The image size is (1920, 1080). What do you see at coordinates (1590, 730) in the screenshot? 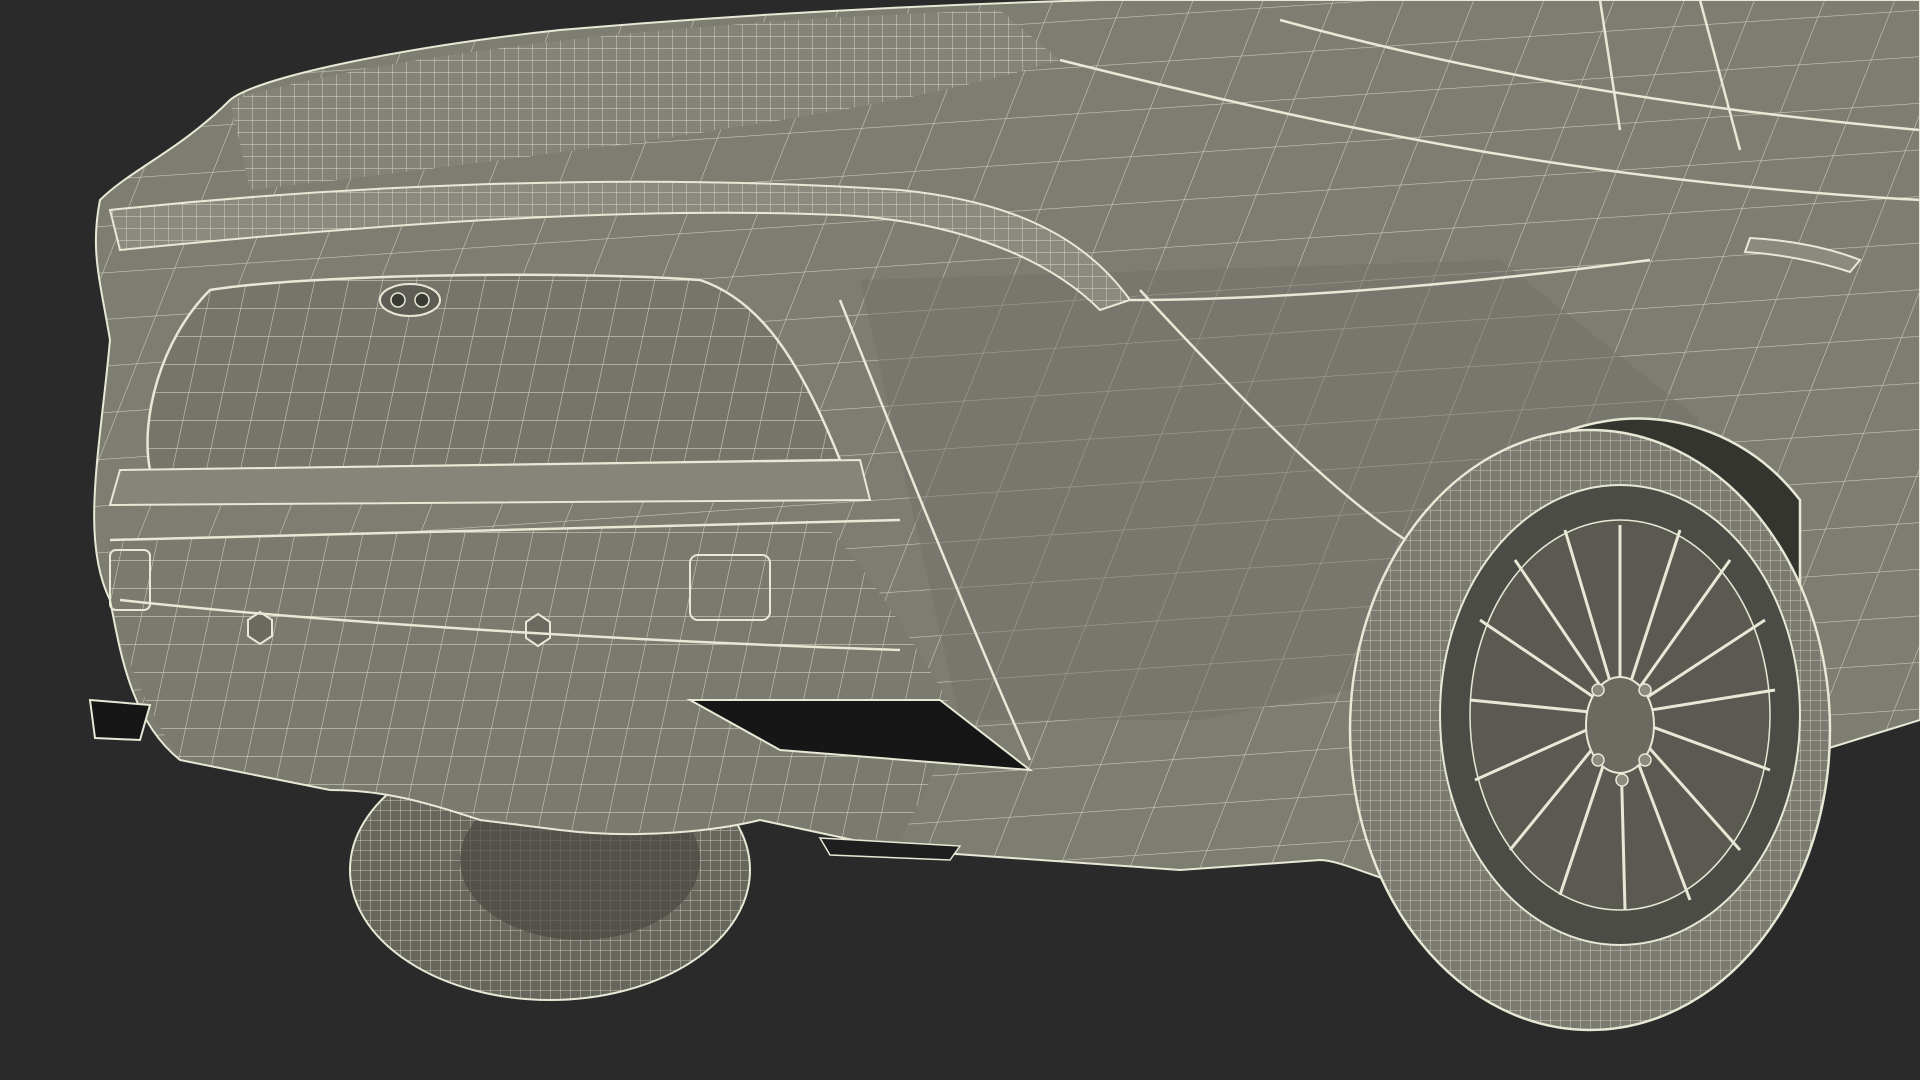
I see `near-rear-wheel` at bounding box center [1590, 730].